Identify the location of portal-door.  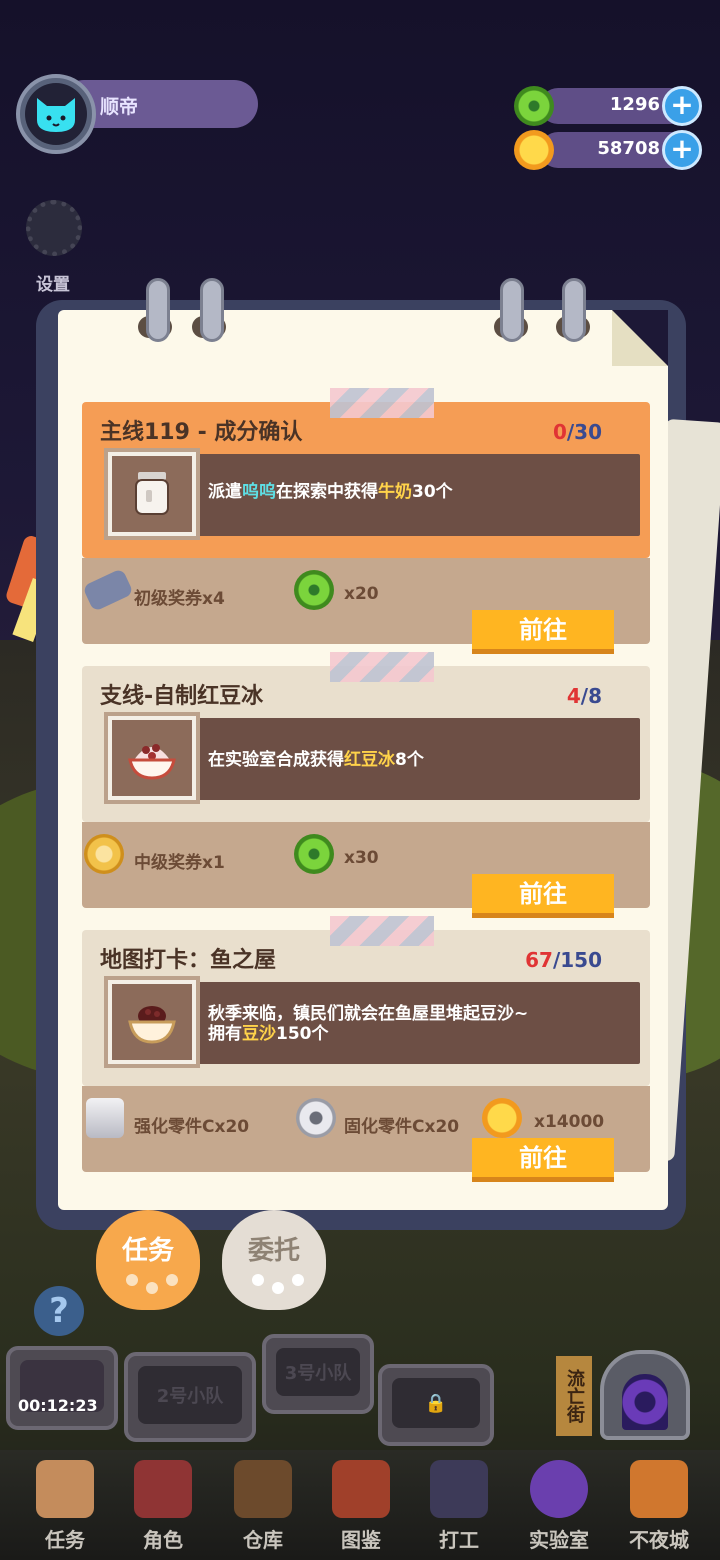
(645, 1395).